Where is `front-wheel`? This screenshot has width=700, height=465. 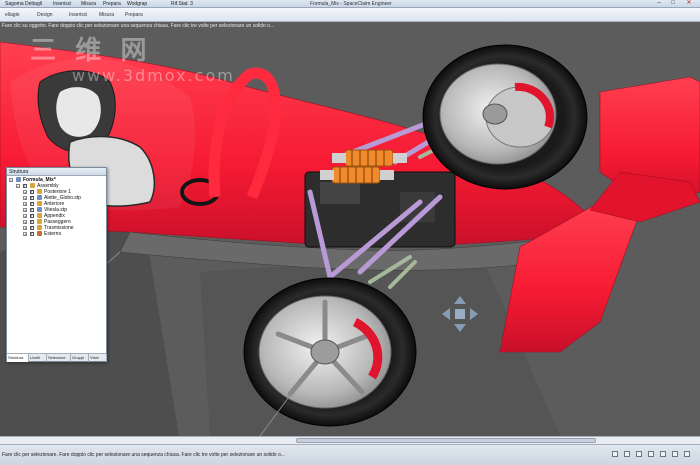
front-wheel is located at coordinates (330, 352).